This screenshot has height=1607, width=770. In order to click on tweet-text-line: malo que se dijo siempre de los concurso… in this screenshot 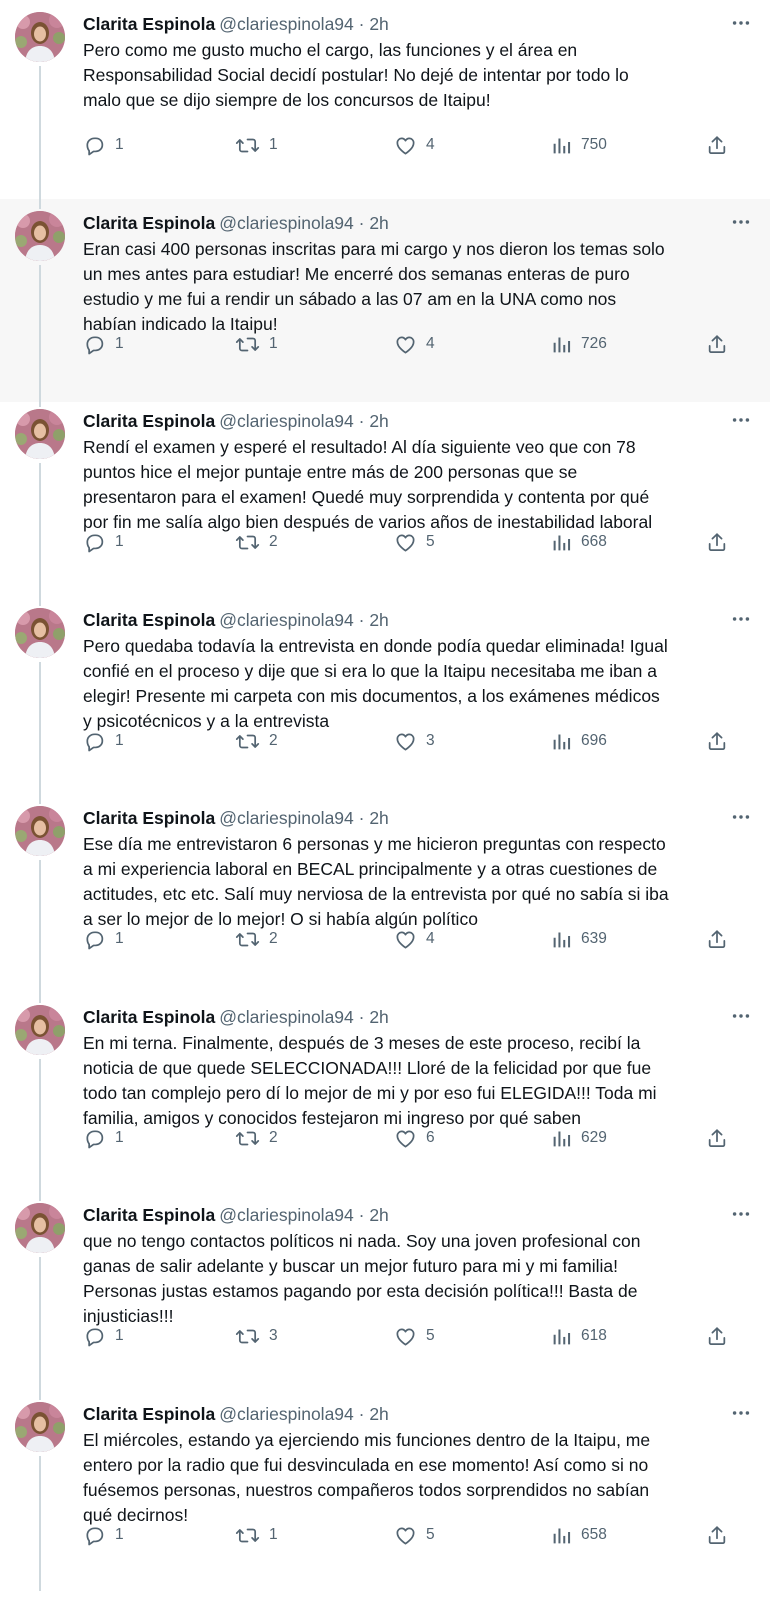, I will do `click(287, 100)`.